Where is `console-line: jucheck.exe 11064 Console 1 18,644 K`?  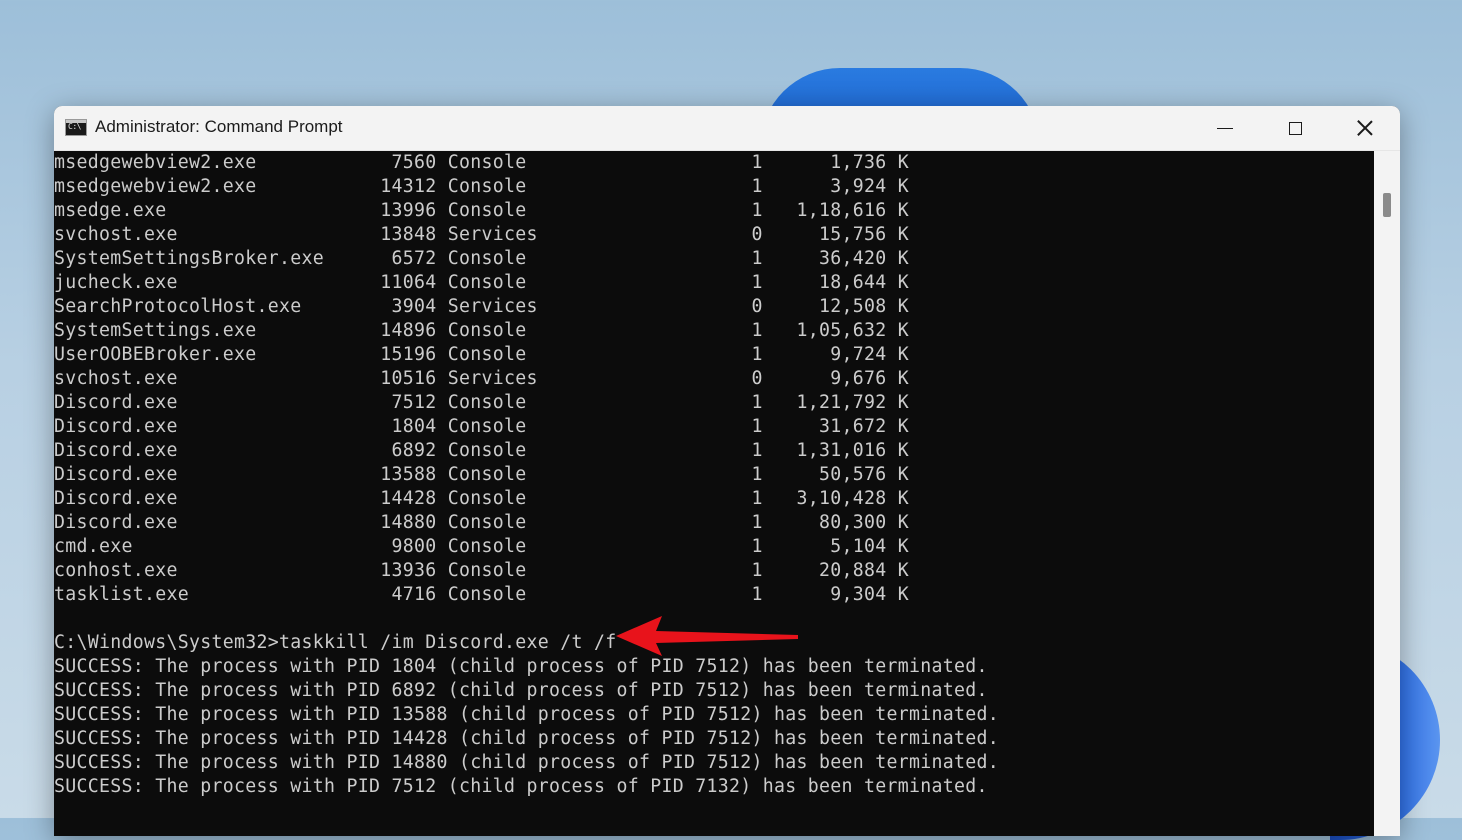 console-line: jucheck.exe 11064 Console 1 18,644 K is located at coordinates (481, 282).